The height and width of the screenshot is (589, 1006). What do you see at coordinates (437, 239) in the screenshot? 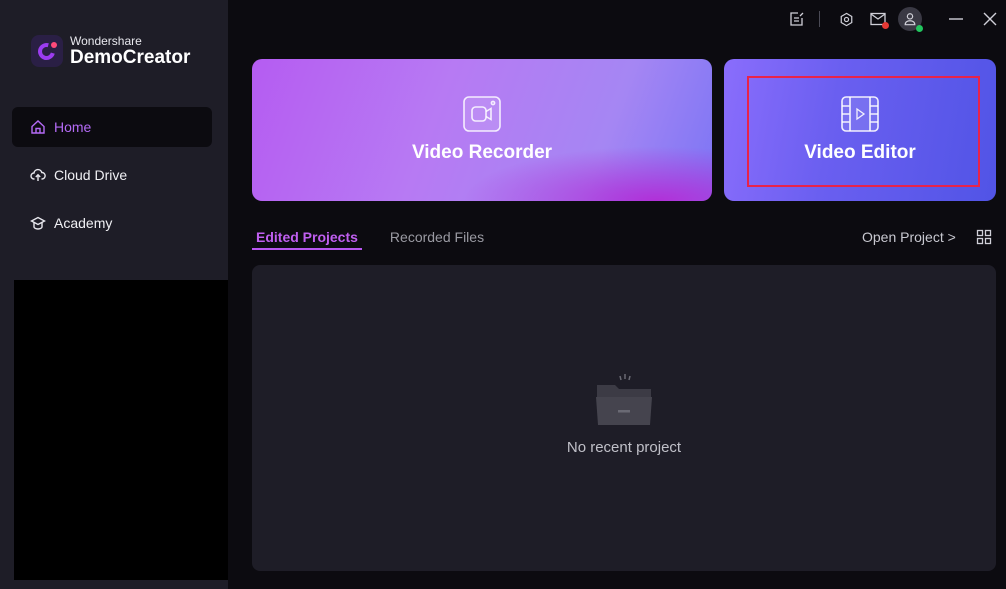
I see `tab-recorded-files: Recorded Files` at bounding box center [437, 239].